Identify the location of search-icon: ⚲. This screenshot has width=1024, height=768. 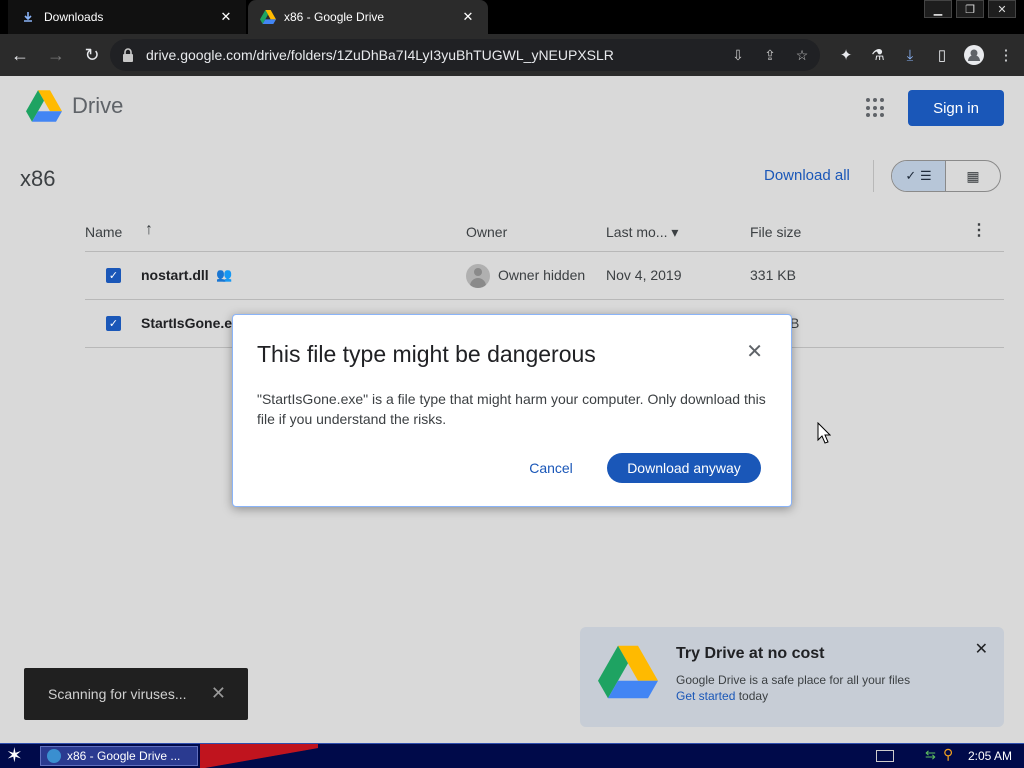
(948, 754).